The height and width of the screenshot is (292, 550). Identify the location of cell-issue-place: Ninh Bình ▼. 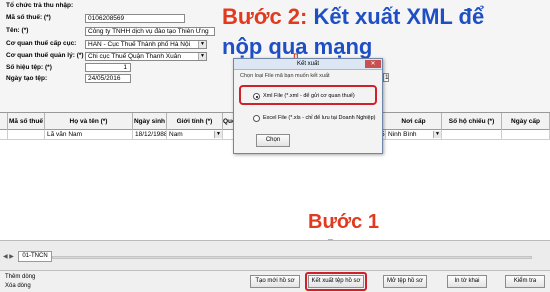
(414, 135).